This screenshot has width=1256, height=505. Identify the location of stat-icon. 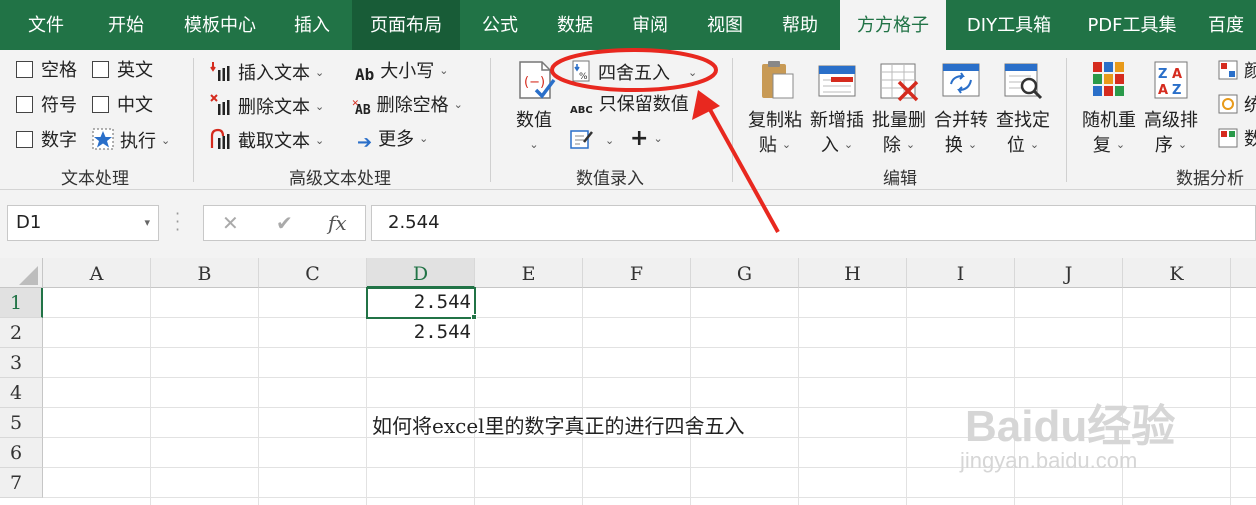
(1228, 107).